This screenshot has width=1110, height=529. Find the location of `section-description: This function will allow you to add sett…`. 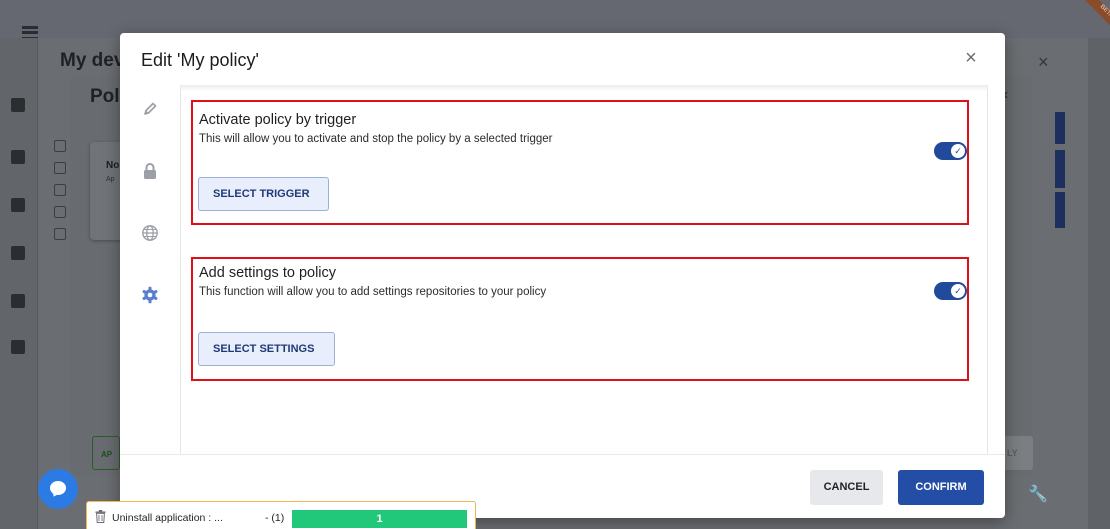

section-description: This function will allow you to add sett… is located at coordinates (373, 292).